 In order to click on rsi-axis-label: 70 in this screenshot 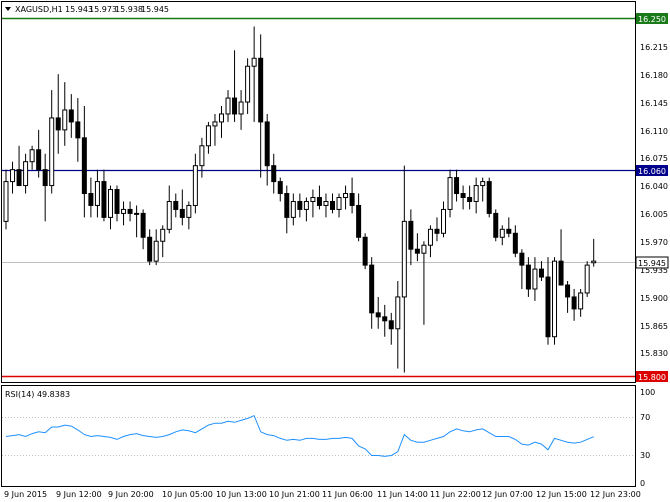, I will do `click(645, 417)`.